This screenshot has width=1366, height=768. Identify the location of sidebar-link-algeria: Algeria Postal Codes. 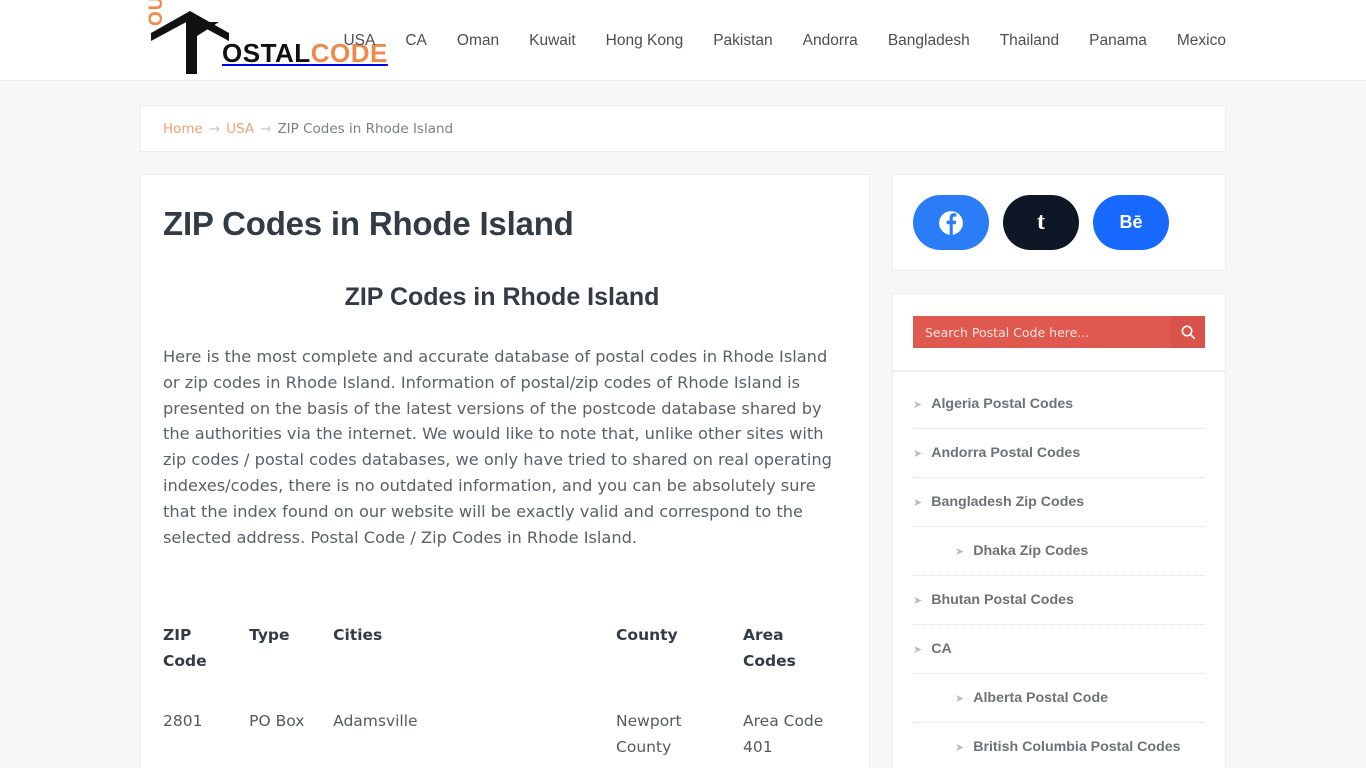
(1002, 404).